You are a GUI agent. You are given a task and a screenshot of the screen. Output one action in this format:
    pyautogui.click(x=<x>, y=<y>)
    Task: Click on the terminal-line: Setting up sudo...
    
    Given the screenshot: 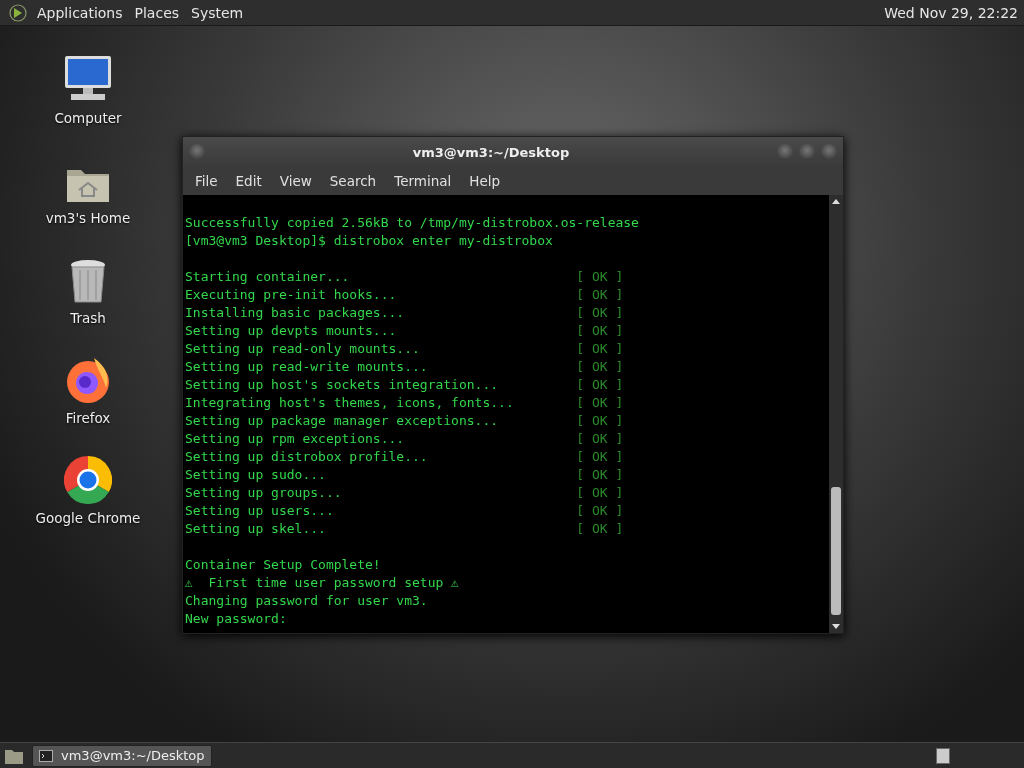 What is the action you would take?
    pyautogui.click(x=256, y=475)
    